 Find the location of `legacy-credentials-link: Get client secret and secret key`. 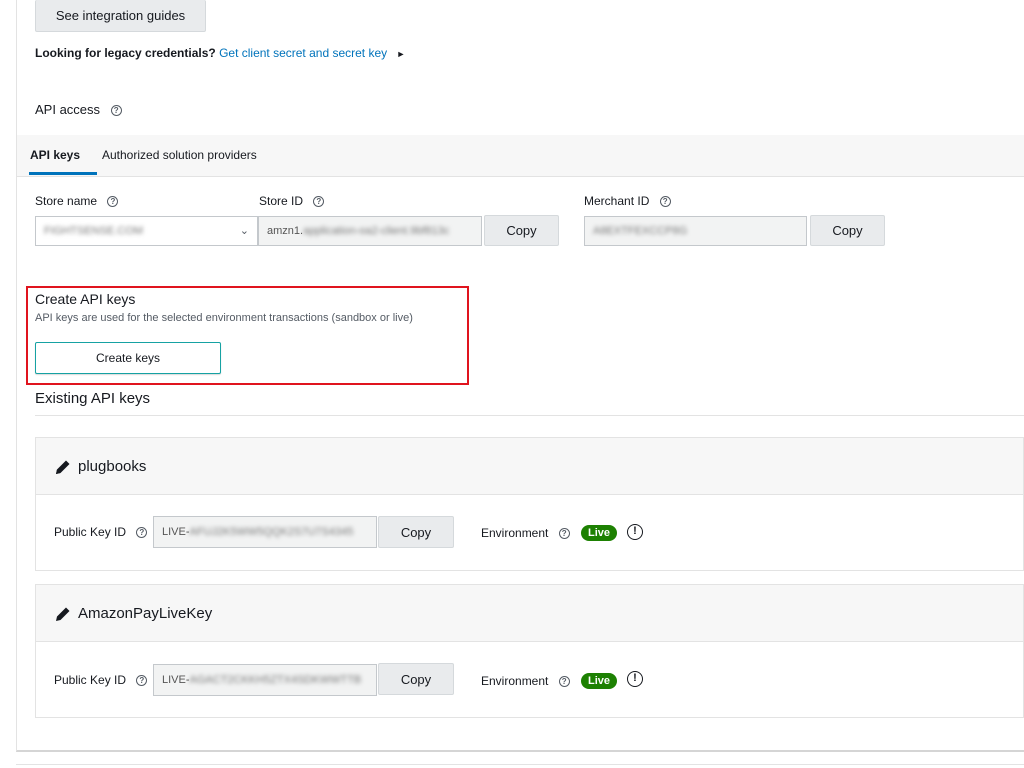

legacy-credentials-link: Get client secret and secret key is located at coordinates (303, 53).